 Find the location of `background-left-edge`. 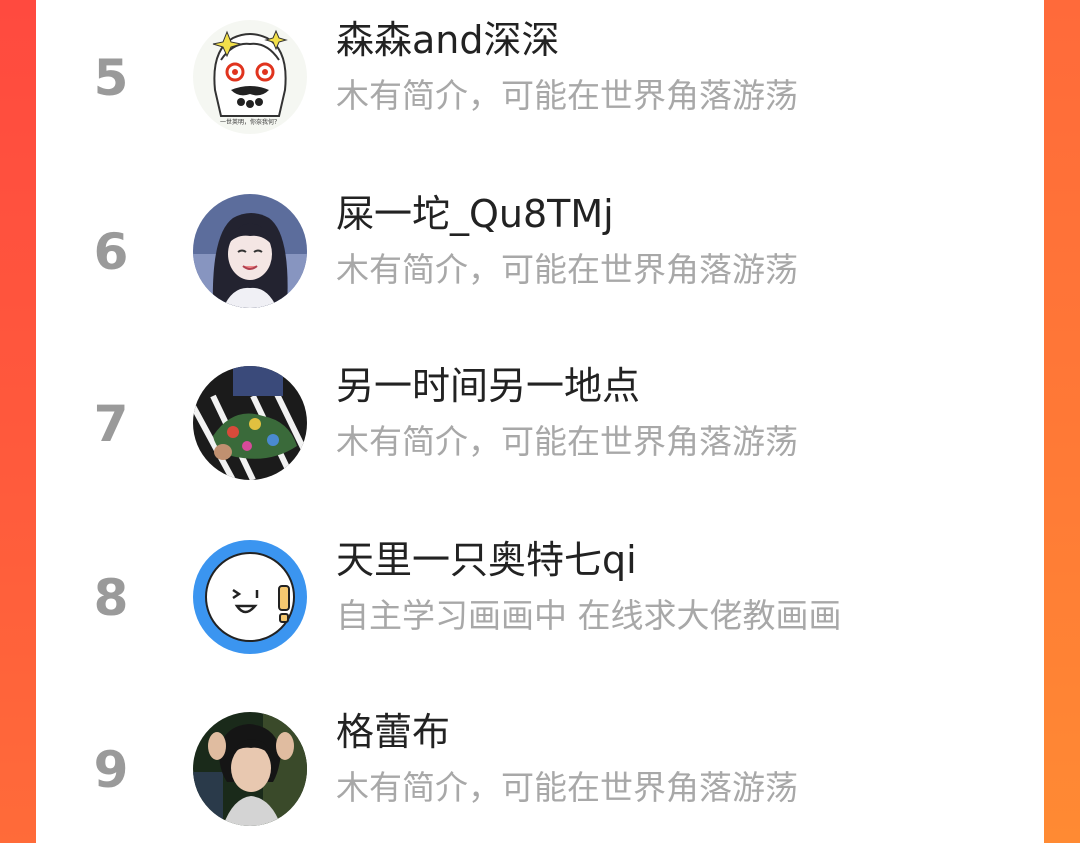

background-left-edge is located at coordinates (18, 421).